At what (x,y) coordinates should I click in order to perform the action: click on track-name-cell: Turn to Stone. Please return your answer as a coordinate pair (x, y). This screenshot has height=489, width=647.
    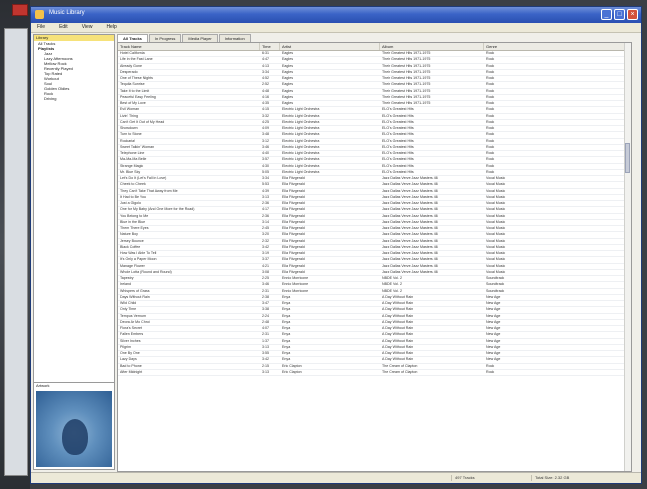
    Looking at the image, I should click on (131, 134).